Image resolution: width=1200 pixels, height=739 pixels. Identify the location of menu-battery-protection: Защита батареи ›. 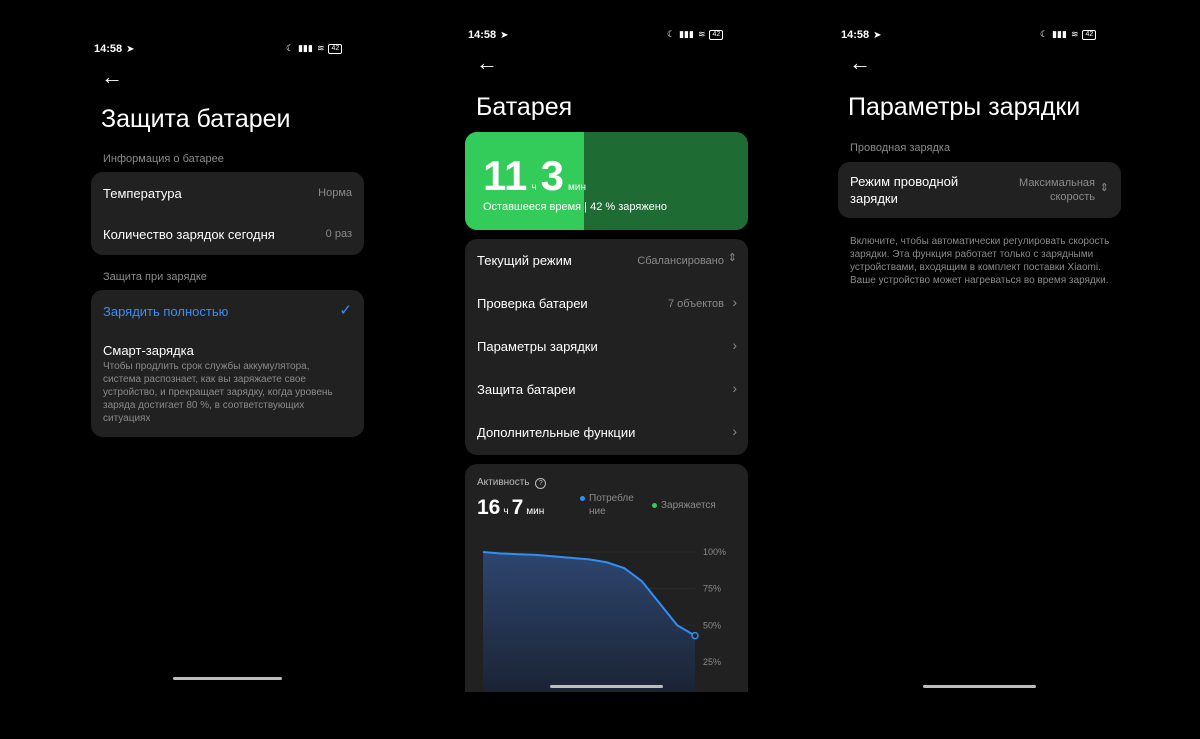
(606, 389).